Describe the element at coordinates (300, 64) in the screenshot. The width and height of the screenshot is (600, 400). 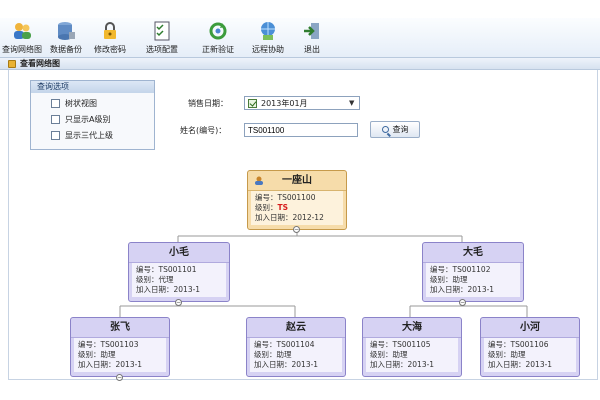
I see `panel-title-bar: 查看网络图` at that location.